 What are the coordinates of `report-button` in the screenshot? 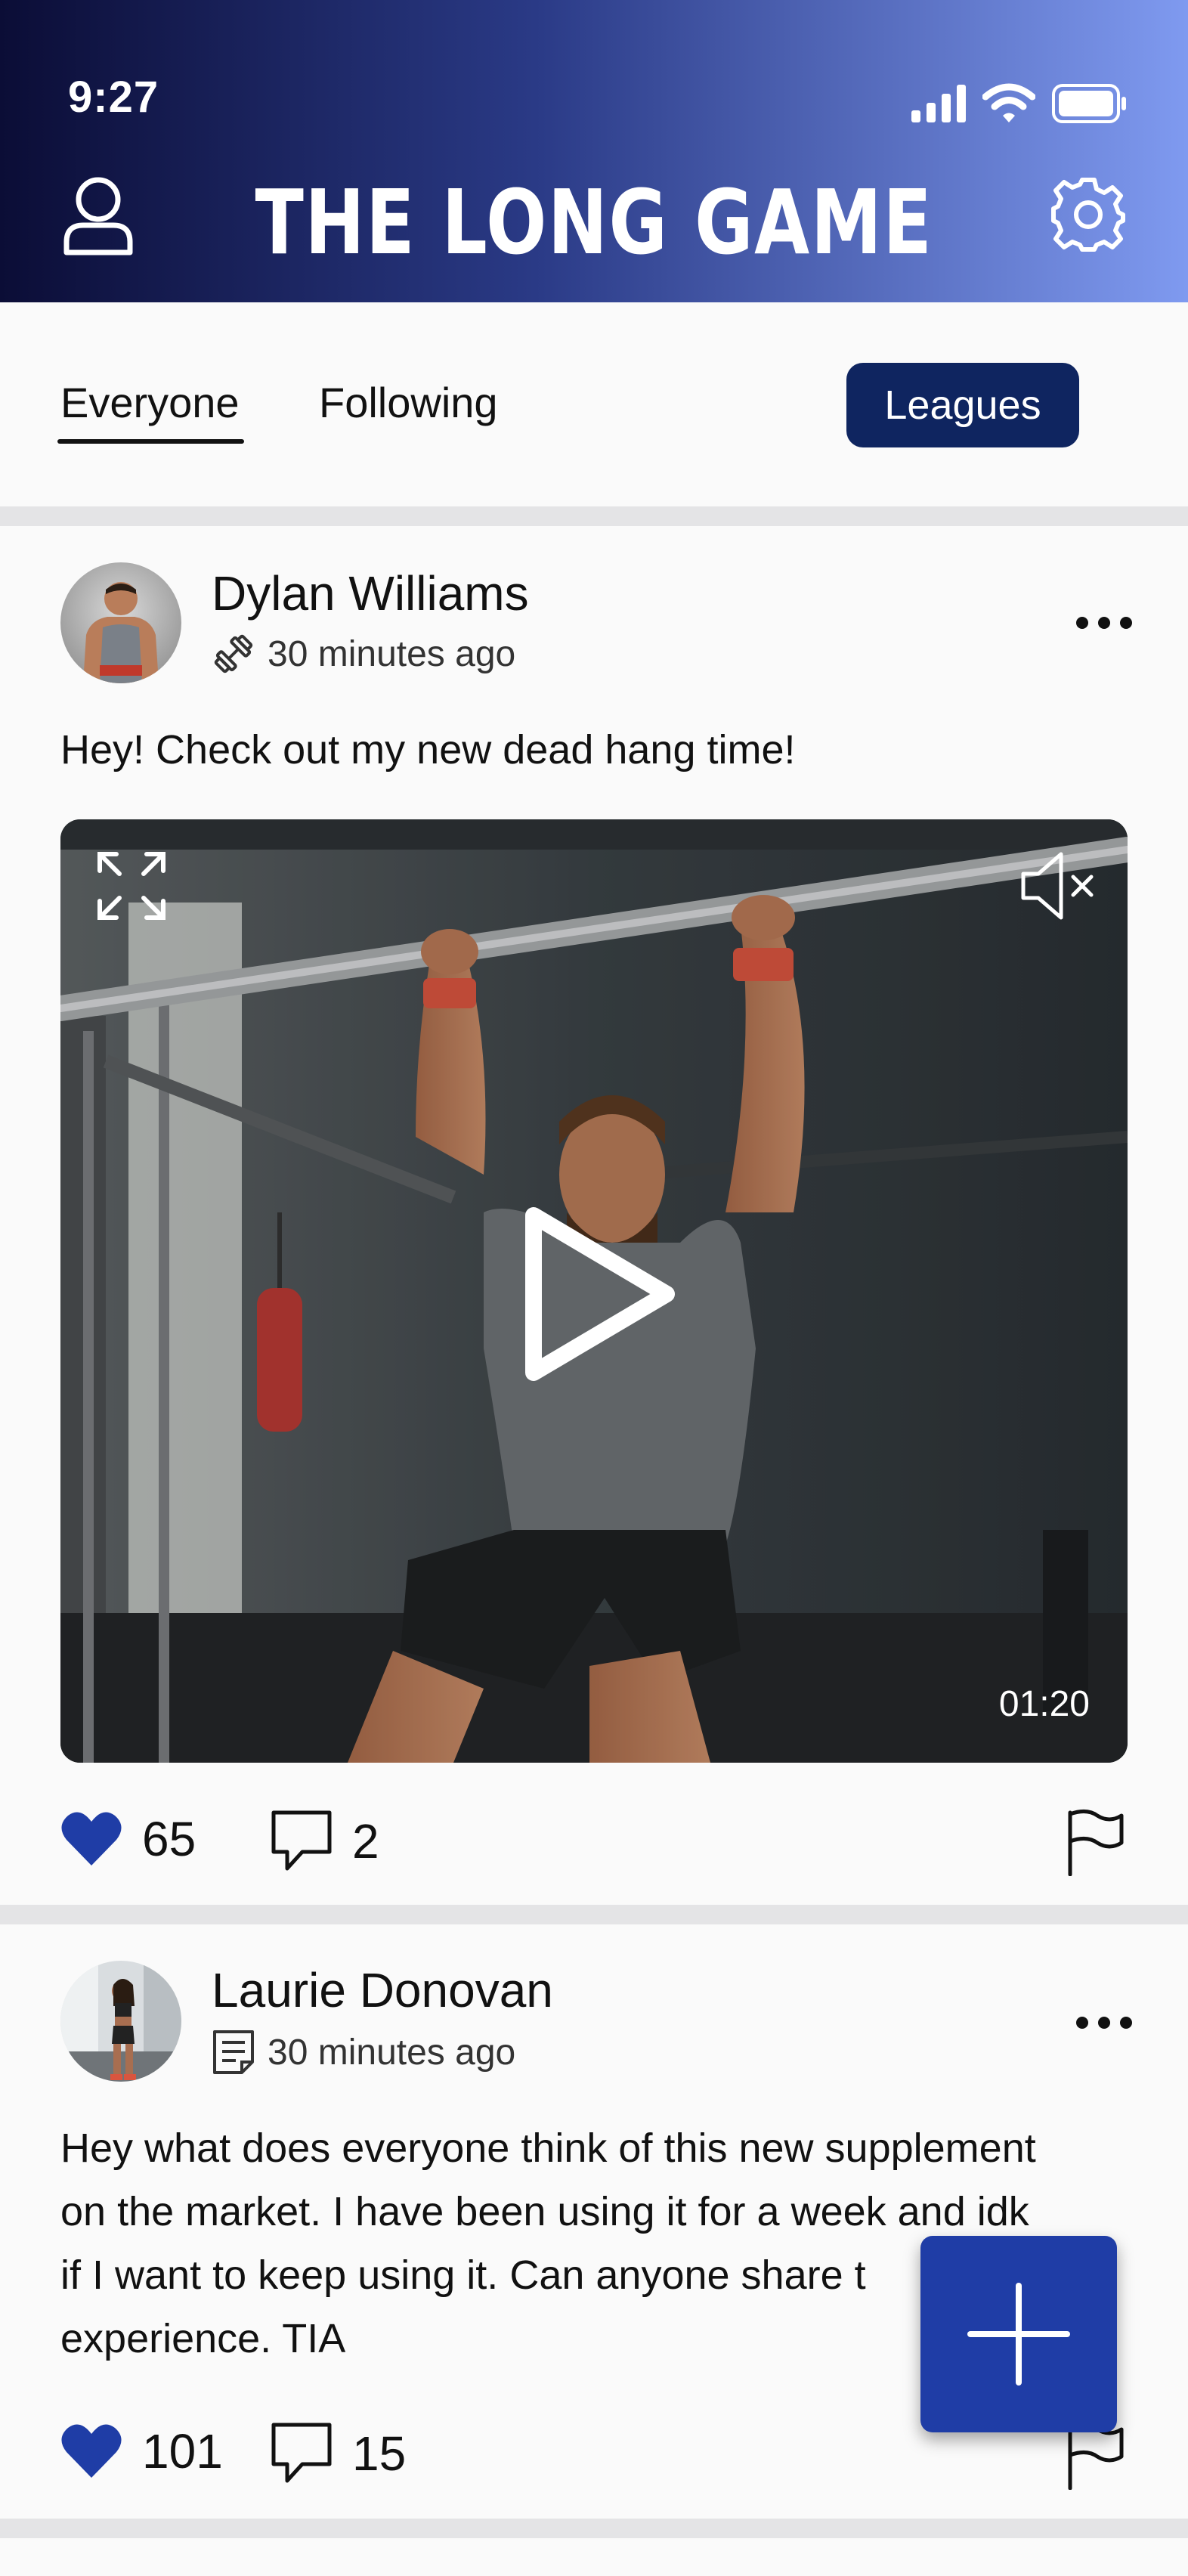 It's located at (1094, 1843).